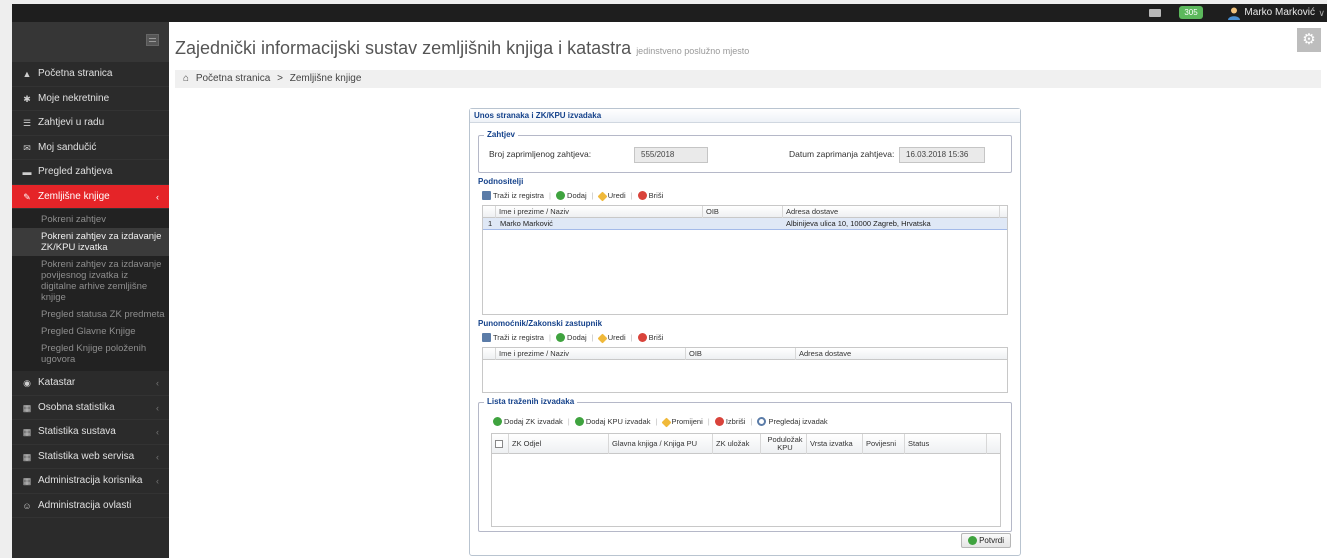  Describe the element at coordinates (90, 219) in the screenshot. I see `submenu-pokreni-zahtjev: Pokreni zahtjev` at that location.